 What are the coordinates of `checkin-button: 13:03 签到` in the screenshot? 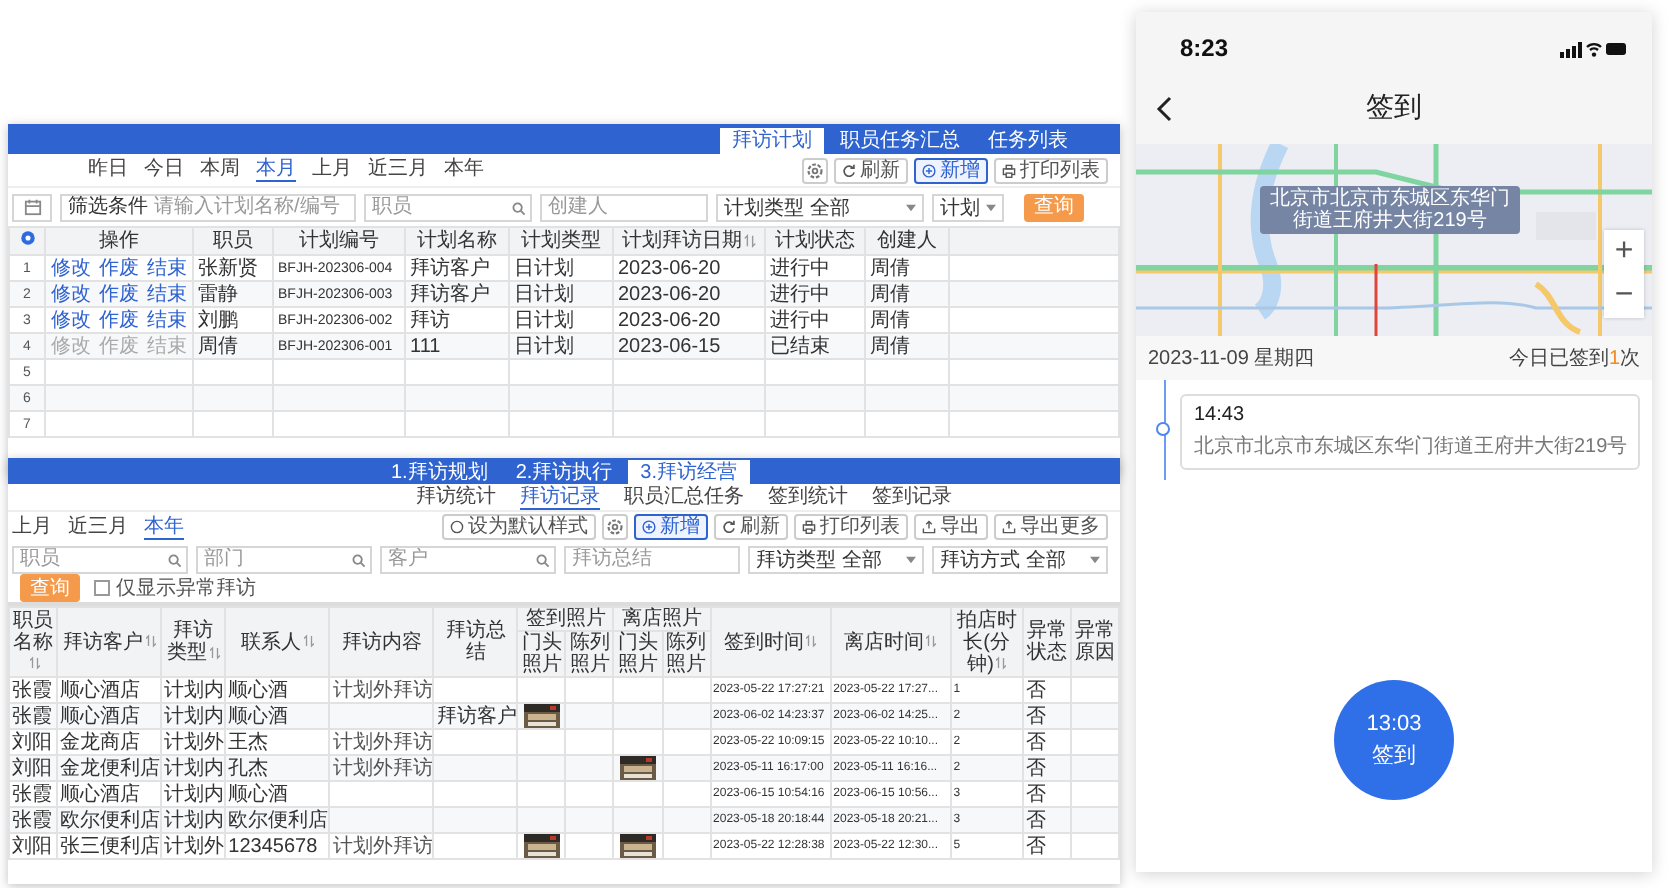 It's located at (1394, 740).